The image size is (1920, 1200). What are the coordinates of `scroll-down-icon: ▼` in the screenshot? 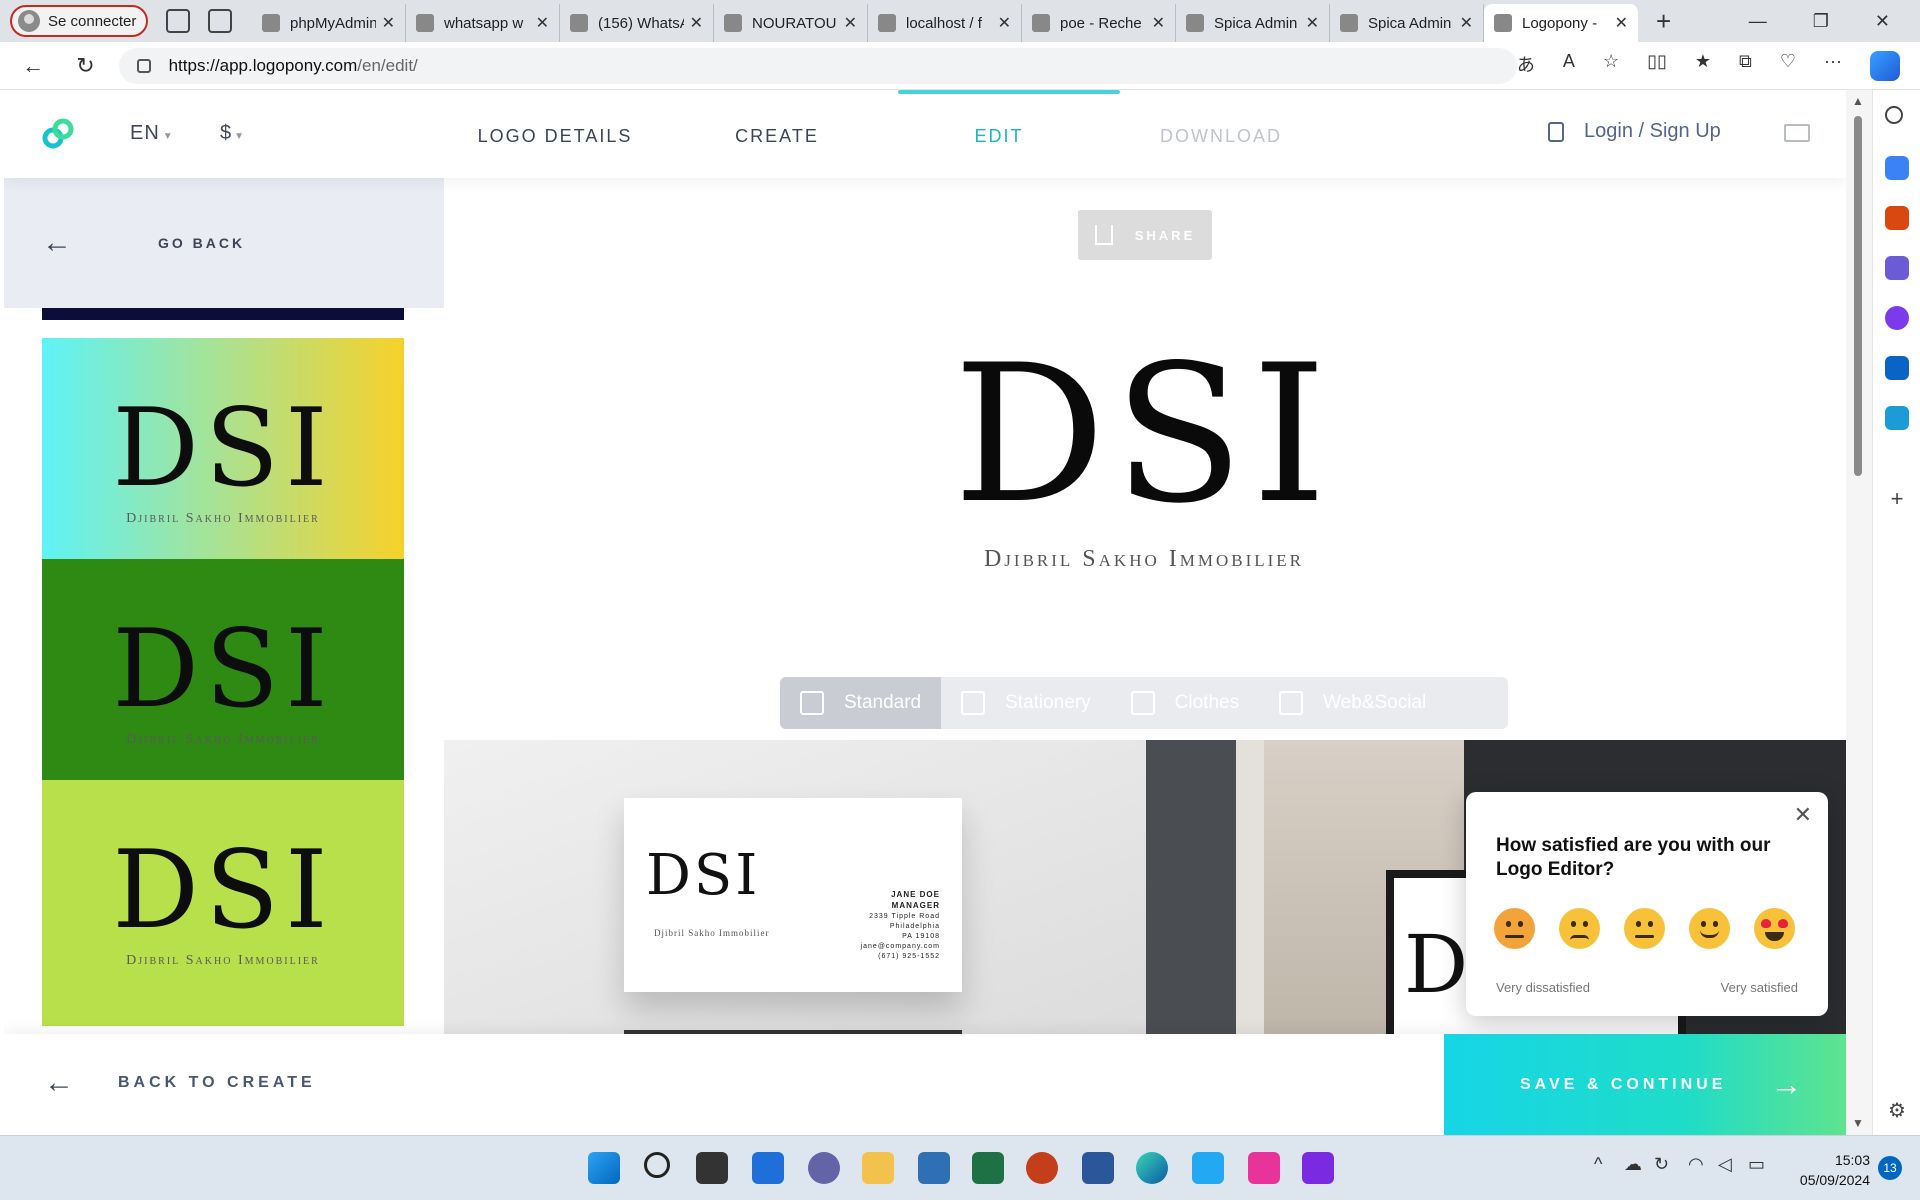 It's located at (1858, 1123).